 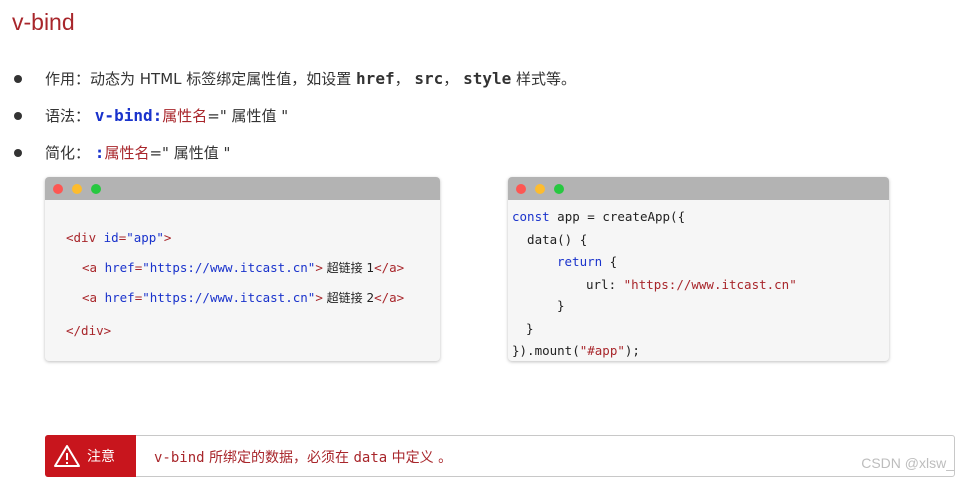 What do you see at coordinates (691, 284) in the screenshot?
I see `js-line-4: url: "https://www.itcast.cn"` at bounding box center [691, 284].